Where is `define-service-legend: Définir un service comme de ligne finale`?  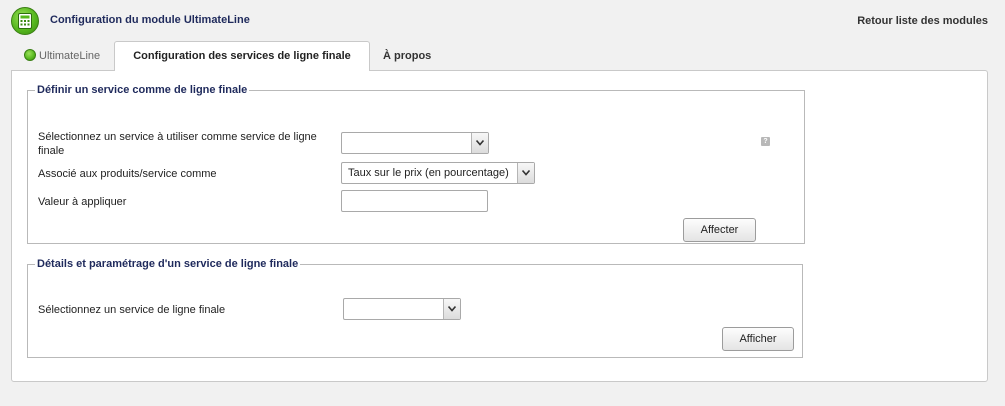 define-service-legend: Définir un service comme de ligne finale is located at coordinates (142, 90).